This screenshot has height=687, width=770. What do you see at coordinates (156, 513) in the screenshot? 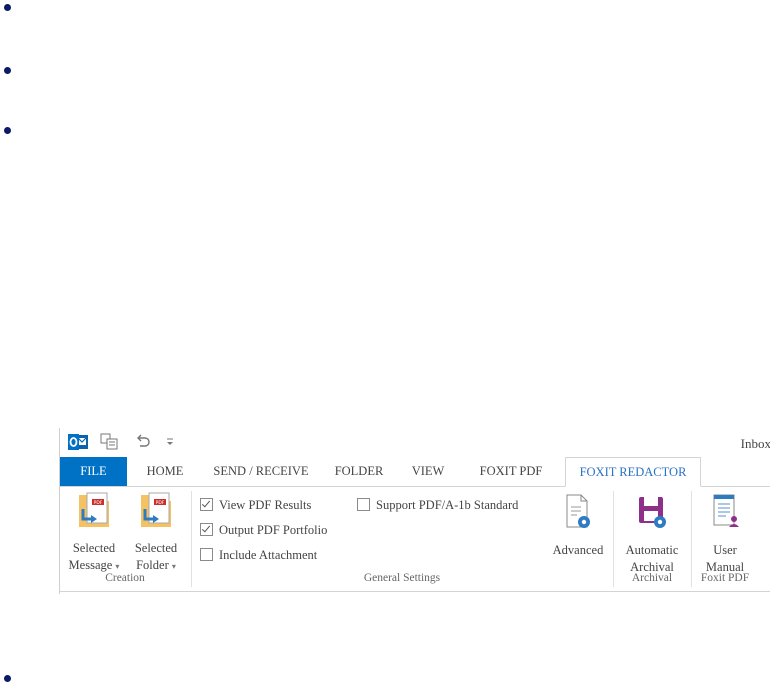
I see `pdf-folder-icon: PDF` at bounding box center [156, 513].